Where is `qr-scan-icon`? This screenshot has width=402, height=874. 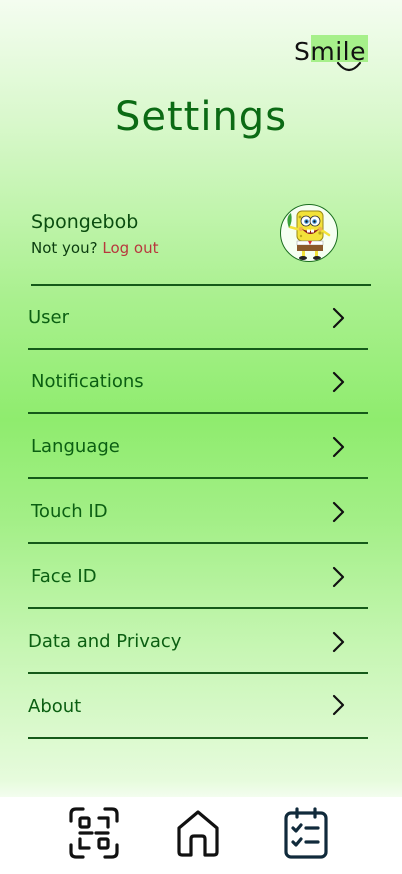
qr-scan-icon is located at coordinates (94, 833).